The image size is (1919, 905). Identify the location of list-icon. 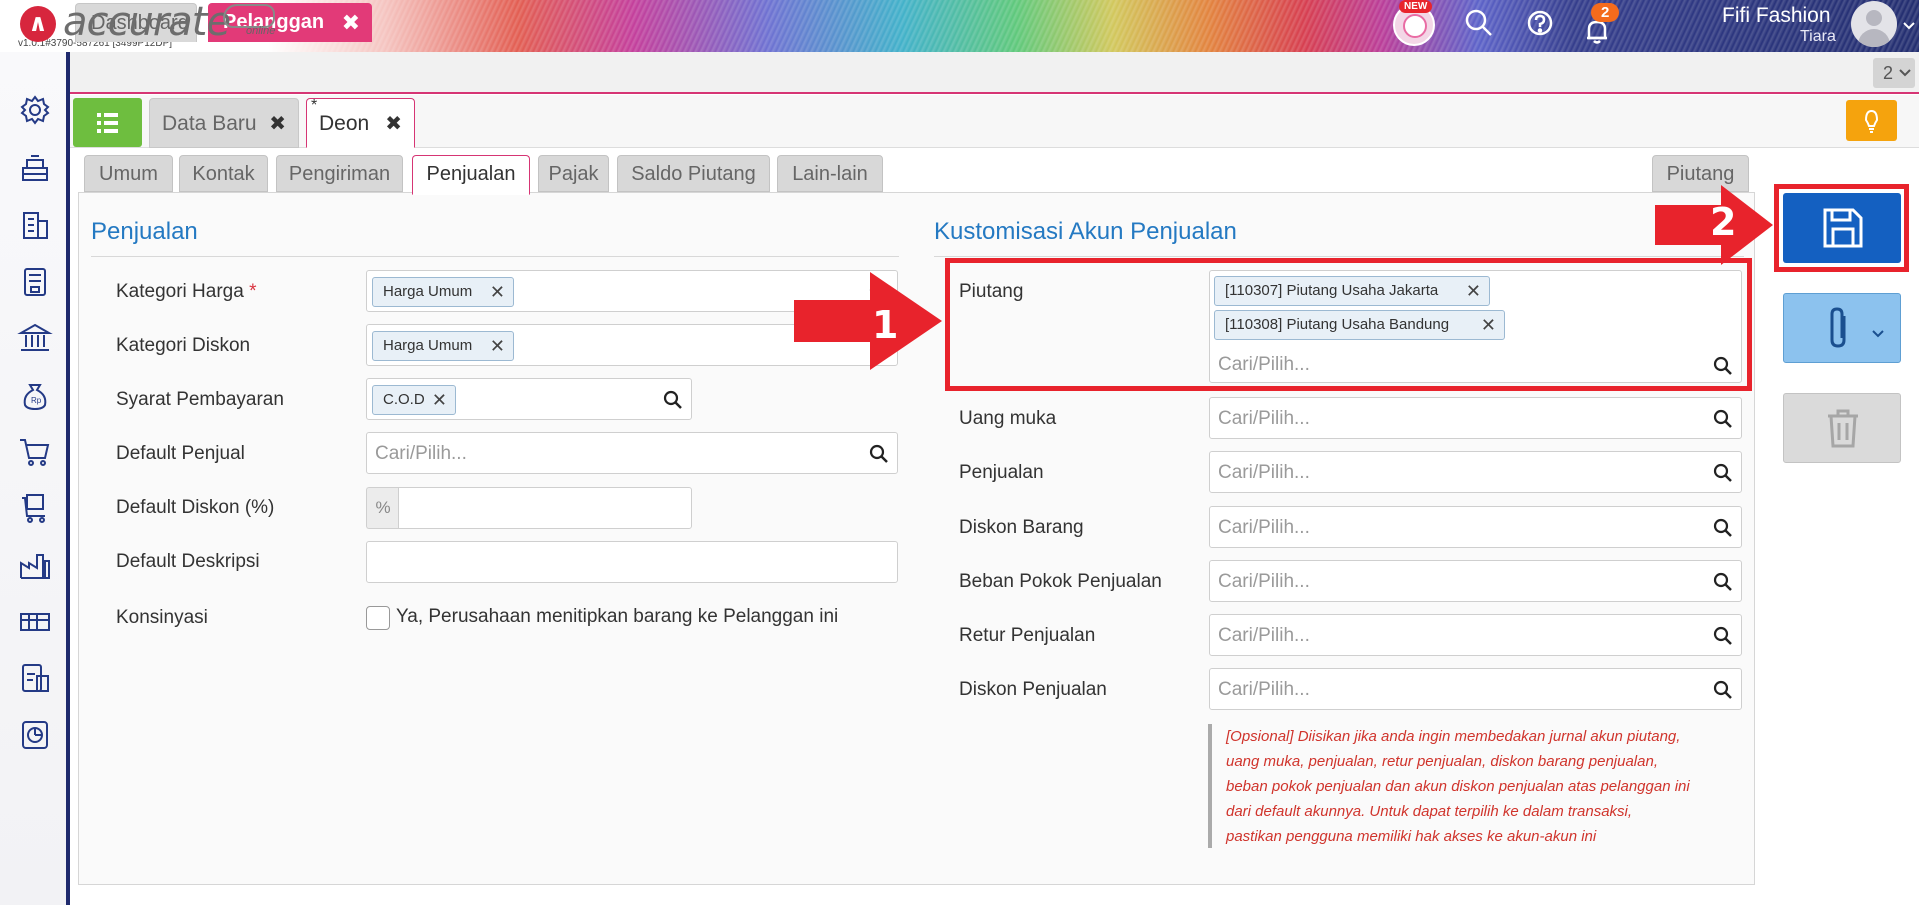
(107, 123).